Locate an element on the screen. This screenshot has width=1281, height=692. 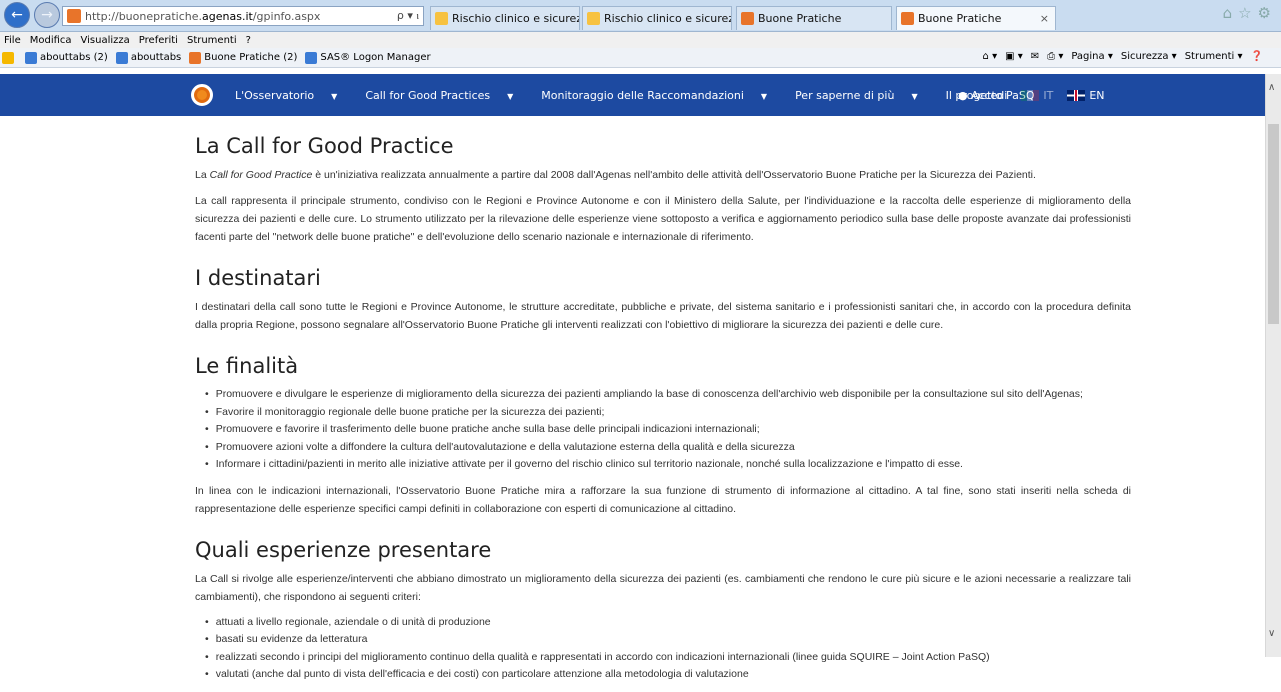
nav-per-saperne-di-piu: Per saperne di più ▼ is located at coordinates (863, 95).